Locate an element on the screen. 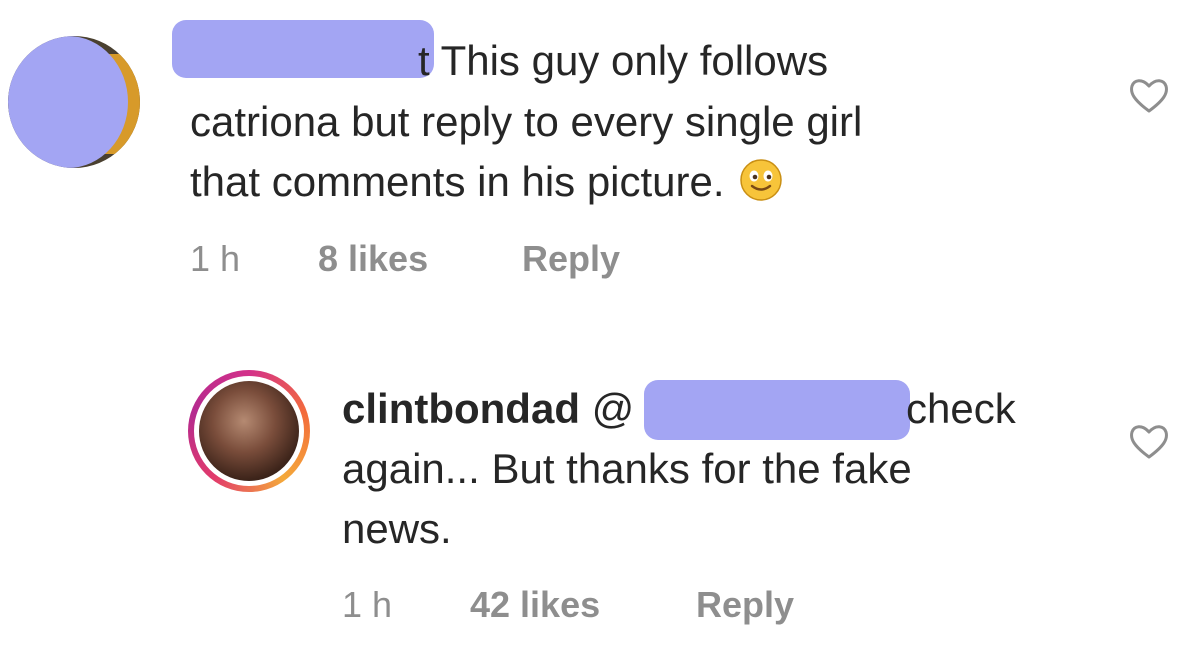 Image resolution: width=1200 pixels, height=672 pixels. likes-count: 42 likes is located at coordinates (535, 605).